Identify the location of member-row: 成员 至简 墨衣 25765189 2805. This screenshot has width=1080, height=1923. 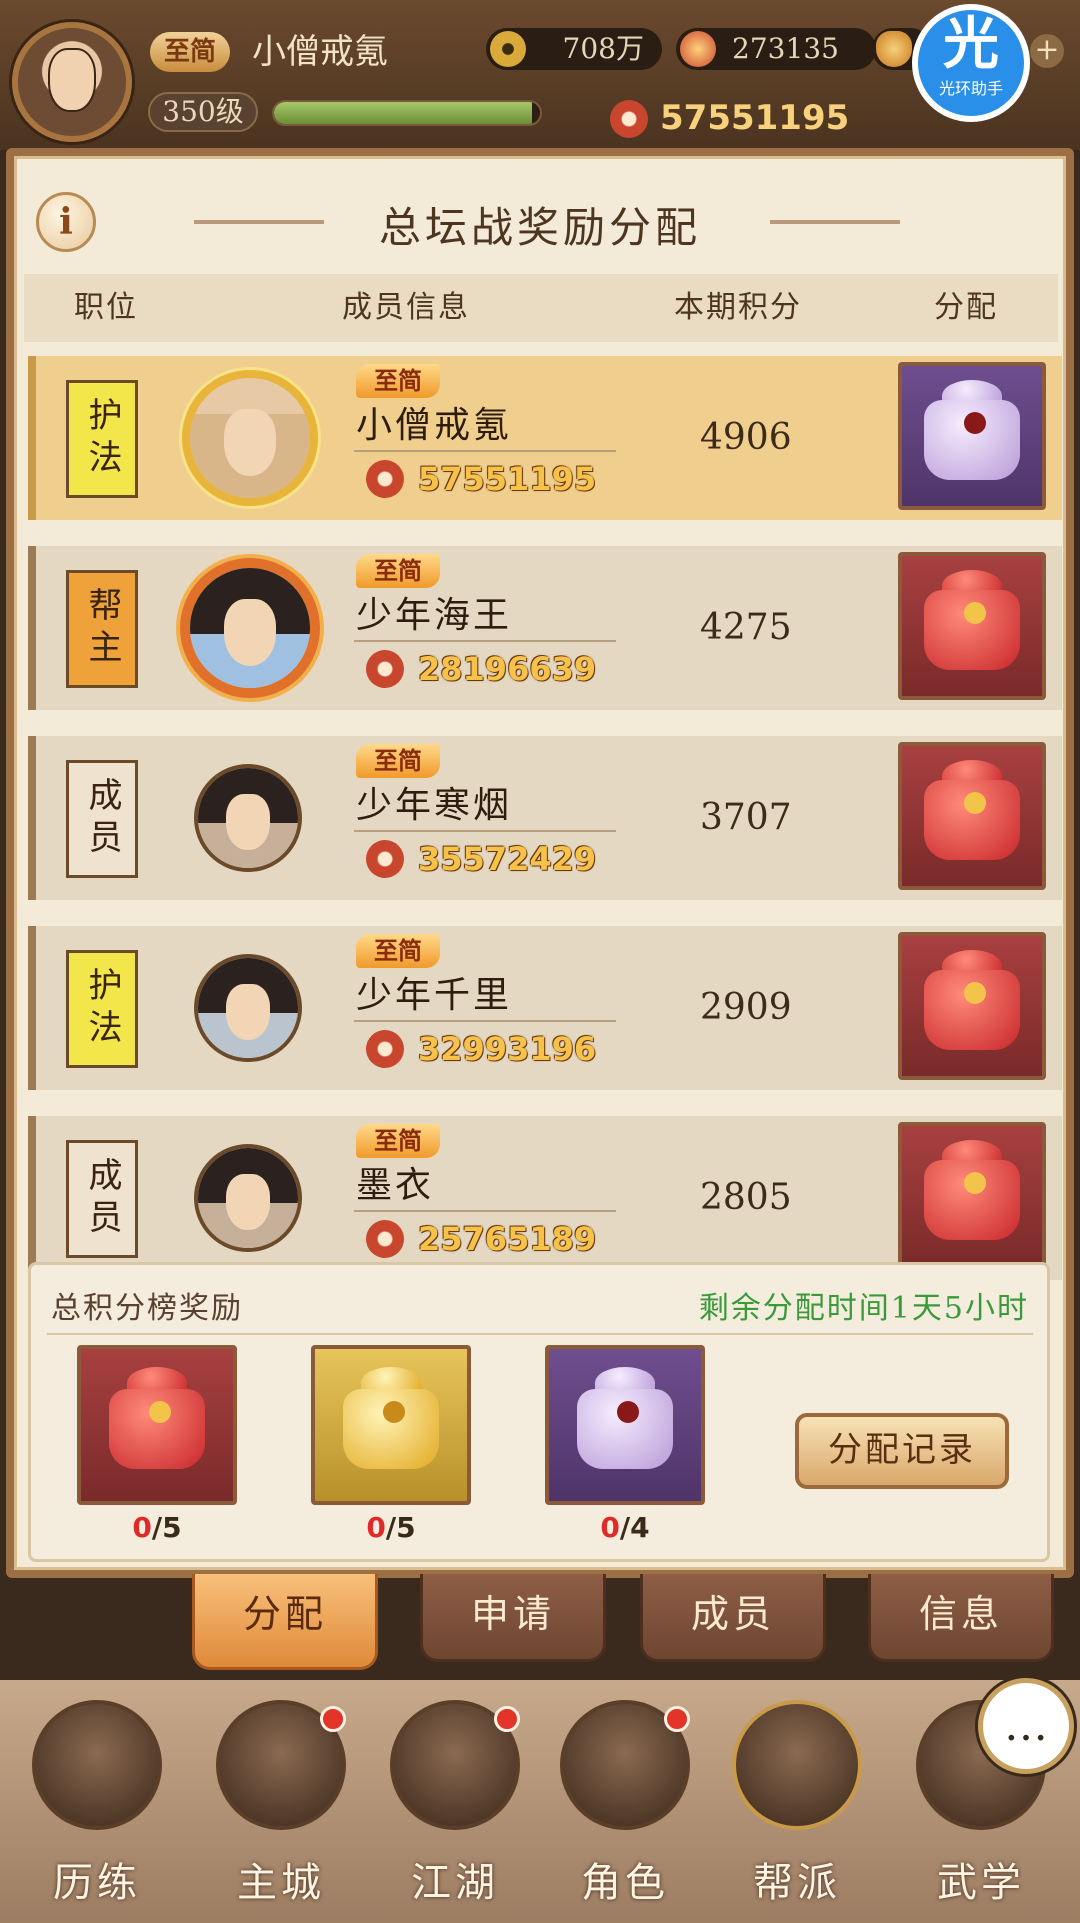
(545, 1198).